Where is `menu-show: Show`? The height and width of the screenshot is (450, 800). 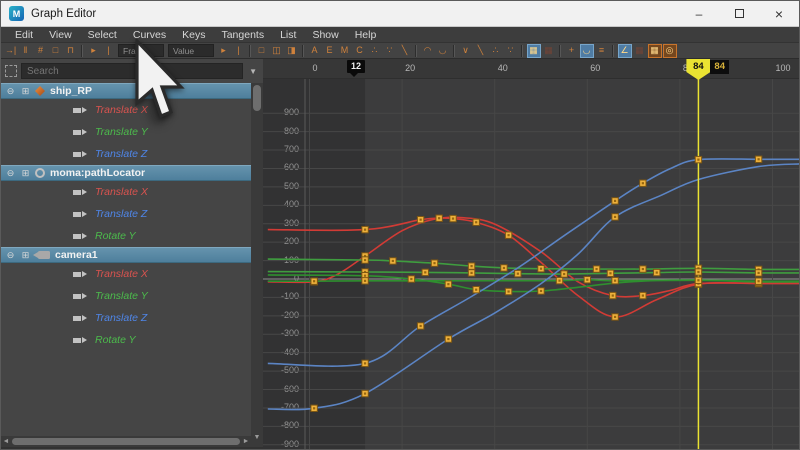
menu-show: Show is located at coordinates (325, 35).